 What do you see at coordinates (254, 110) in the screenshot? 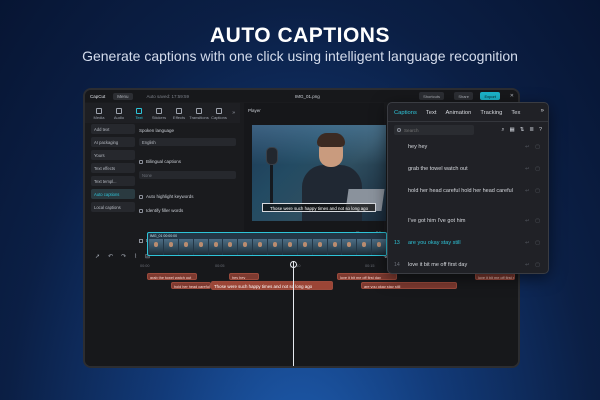
I see `player-label: Player` at bounding box center [254, 110].